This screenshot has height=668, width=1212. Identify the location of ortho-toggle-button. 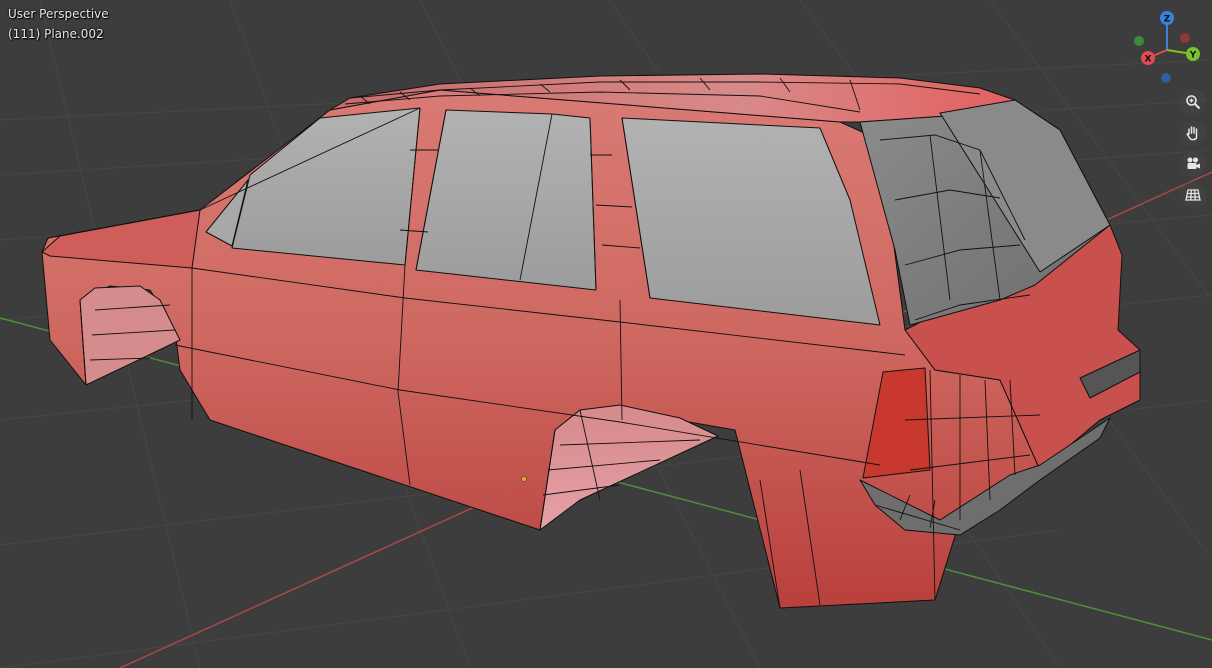
(1193, 195).